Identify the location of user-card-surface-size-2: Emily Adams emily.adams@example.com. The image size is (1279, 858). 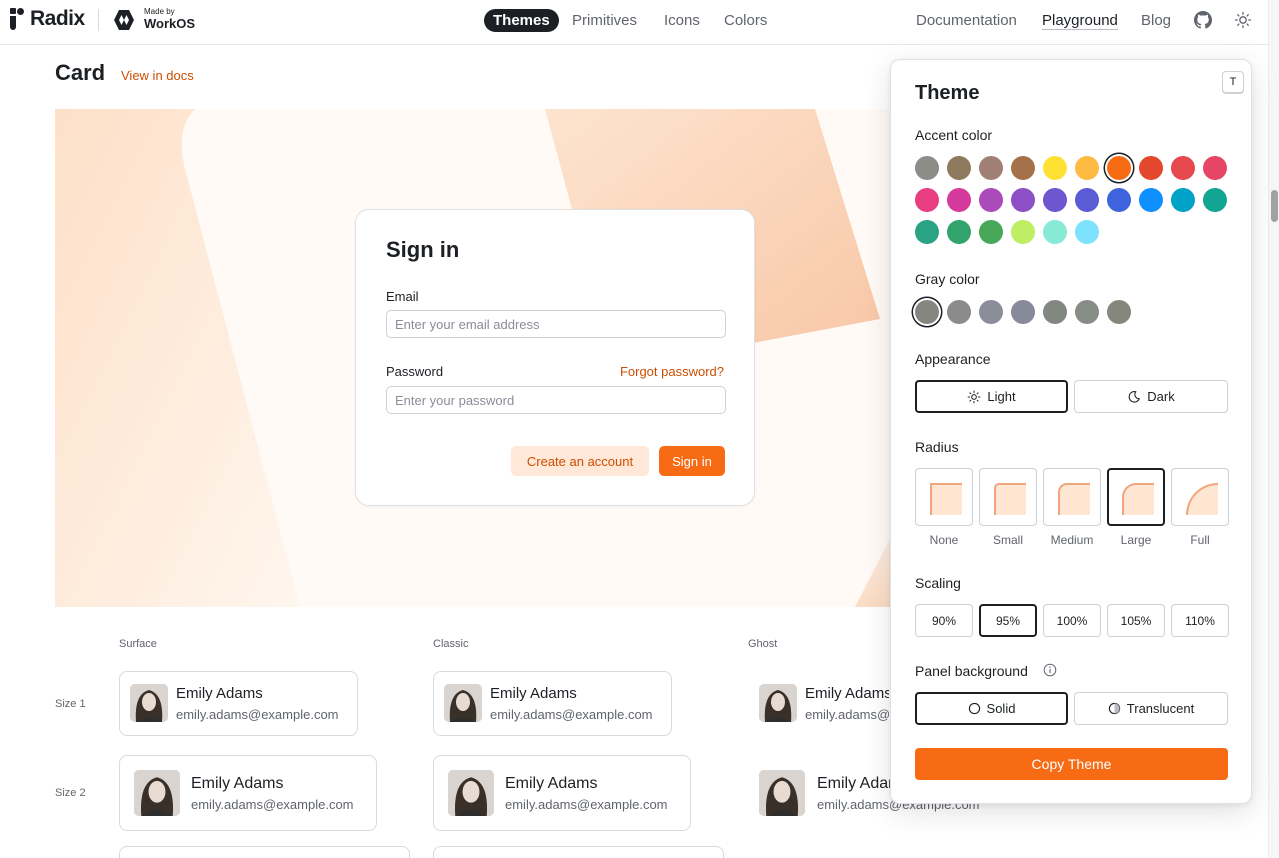
(248, 793).